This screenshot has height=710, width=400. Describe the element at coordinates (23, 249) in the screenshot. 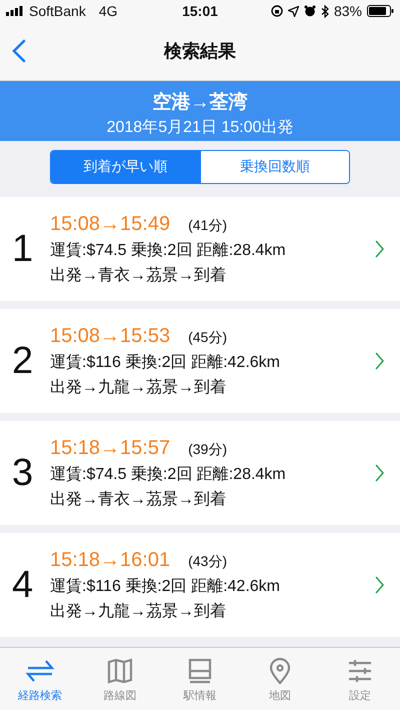

I see `result-number: 1` at that location.